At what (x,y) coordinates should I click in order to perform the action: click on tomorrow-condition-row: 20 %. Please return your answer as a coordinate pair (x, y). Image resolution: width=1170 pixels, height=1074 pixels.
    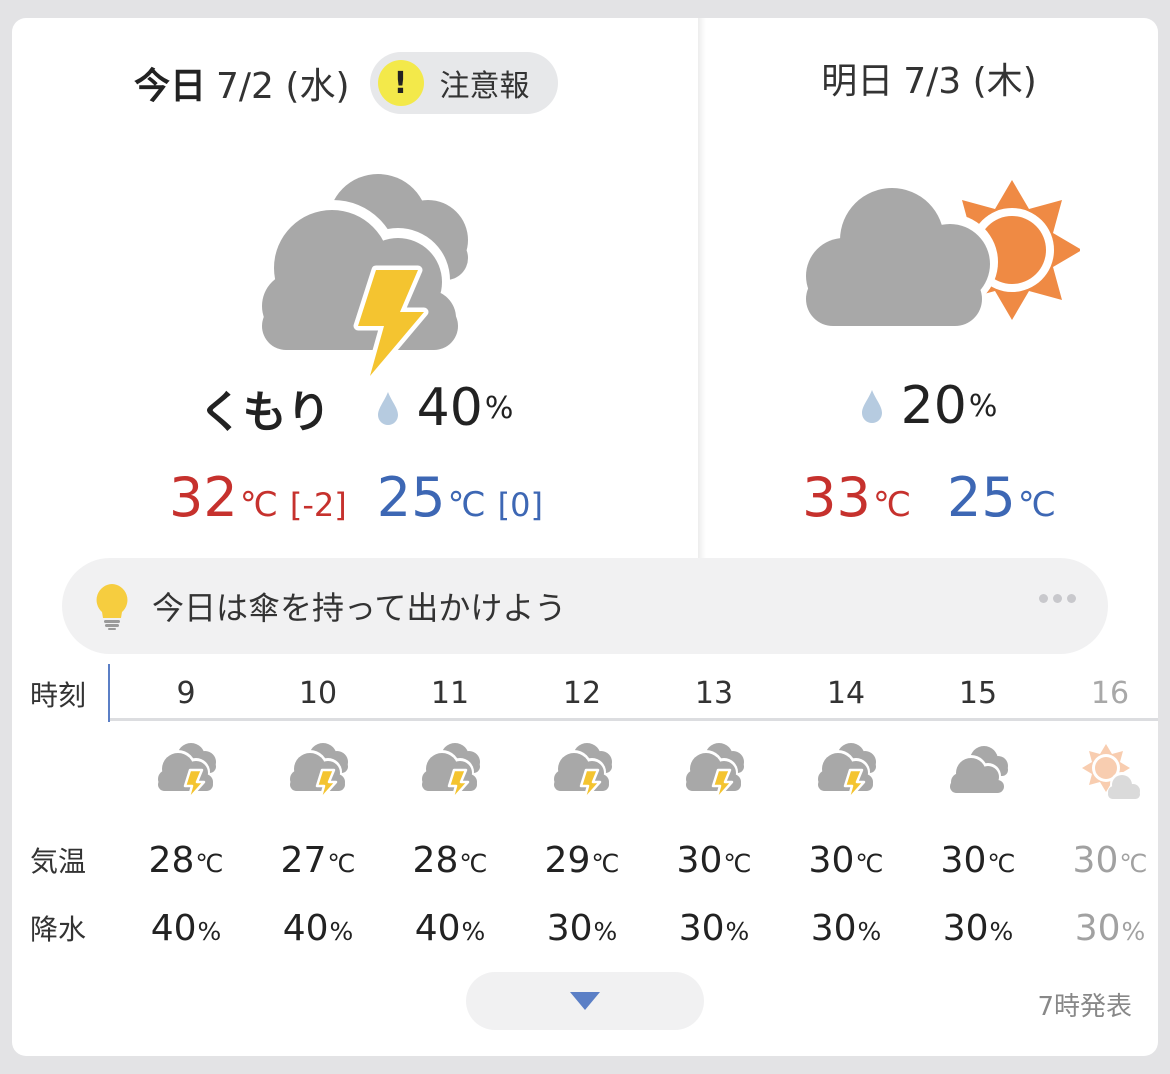
    Looking at the image, I should click on (929, 406).